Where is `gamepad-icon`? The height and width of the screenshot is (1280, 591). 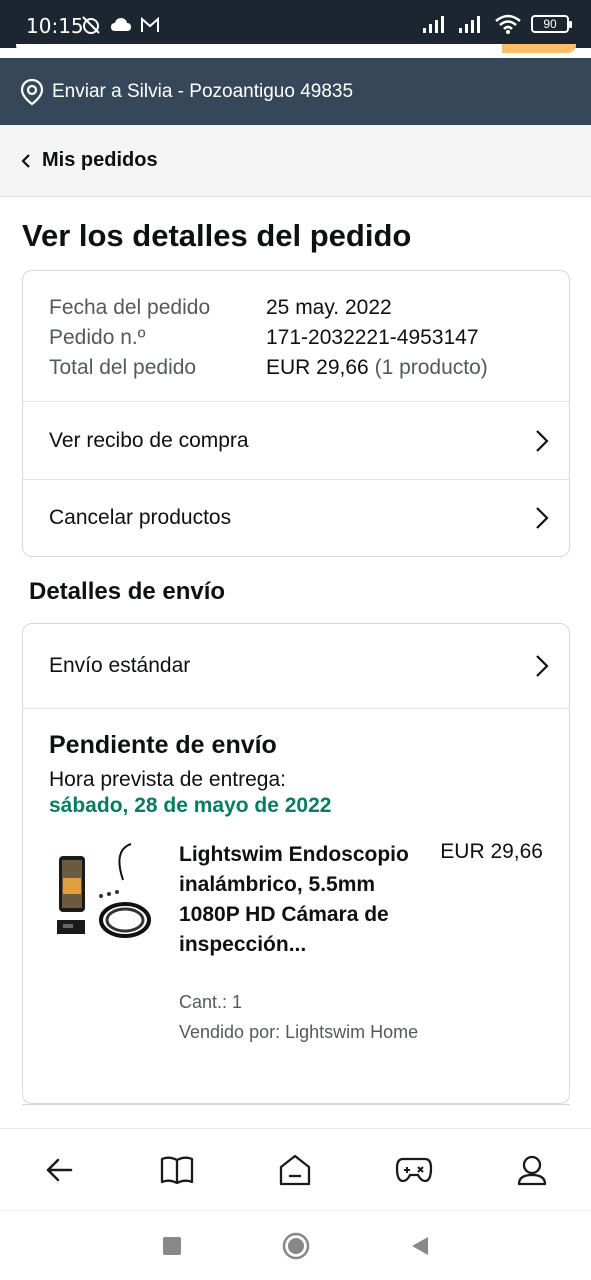
gamepad-icon is located at coordinates (413, 1169).